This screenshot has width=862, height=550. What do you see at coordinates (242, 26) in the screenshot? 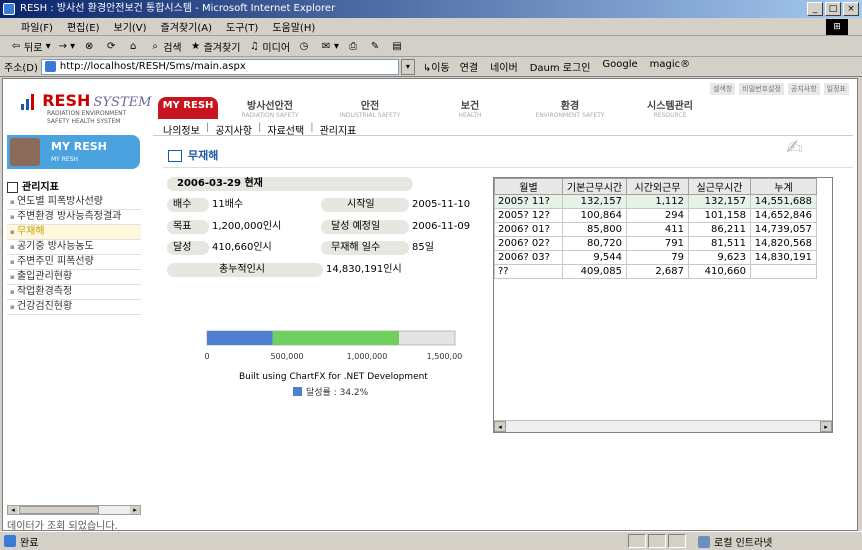
I see `menu-tools: 도구(T)` at bounding box center [242, 26].